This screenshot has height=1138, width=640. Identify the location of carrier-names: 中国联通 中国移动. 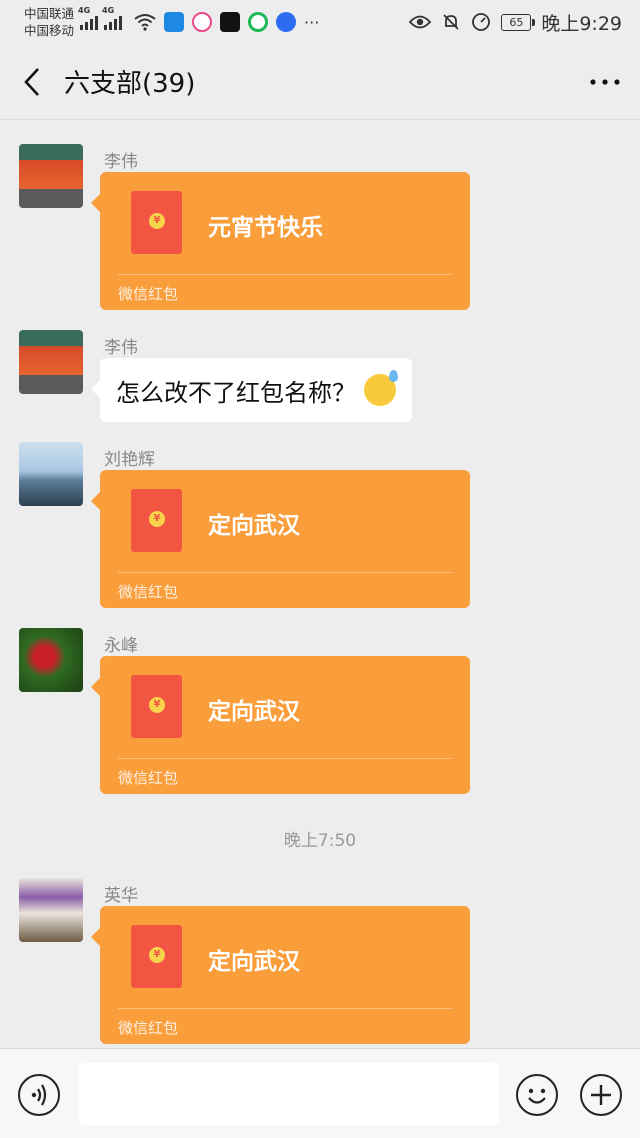
(49, 22).